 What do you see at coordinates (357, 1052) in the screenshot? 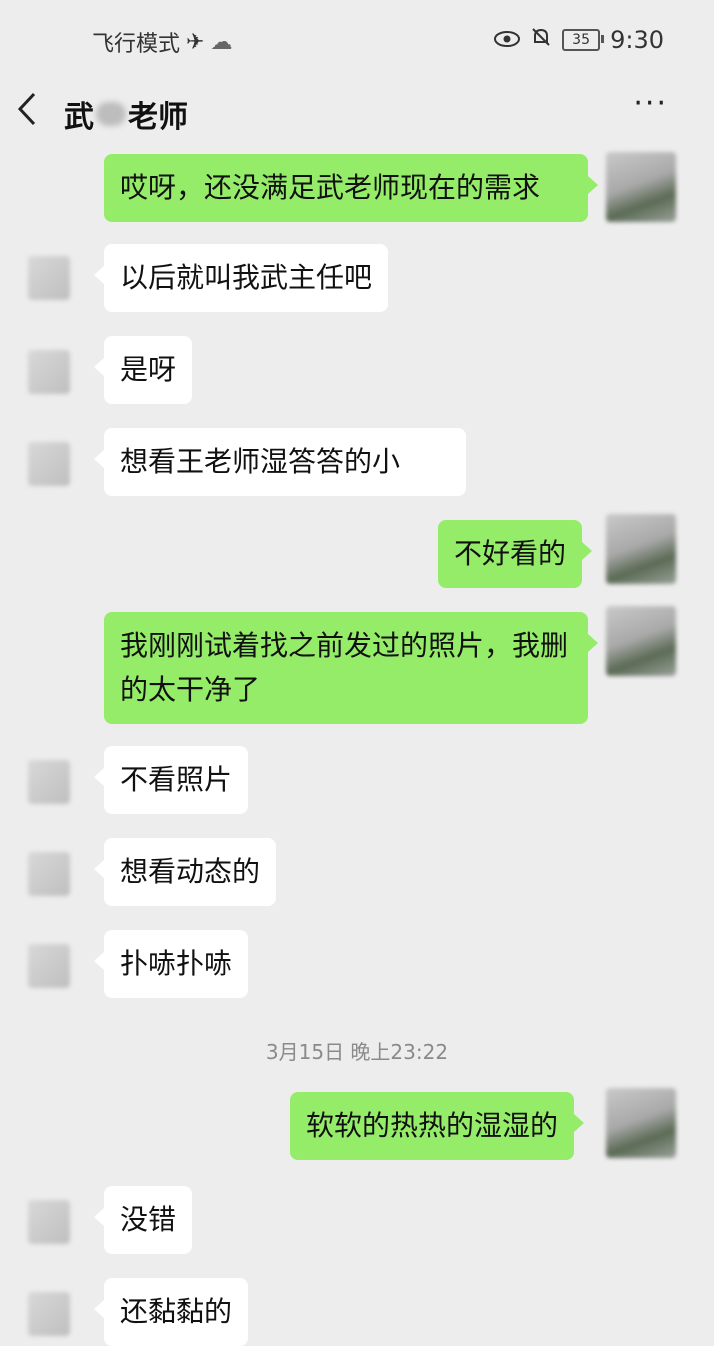
I see `message-timestamp: 3月15日 晚上23:22` at bounding box center [357, 1052].